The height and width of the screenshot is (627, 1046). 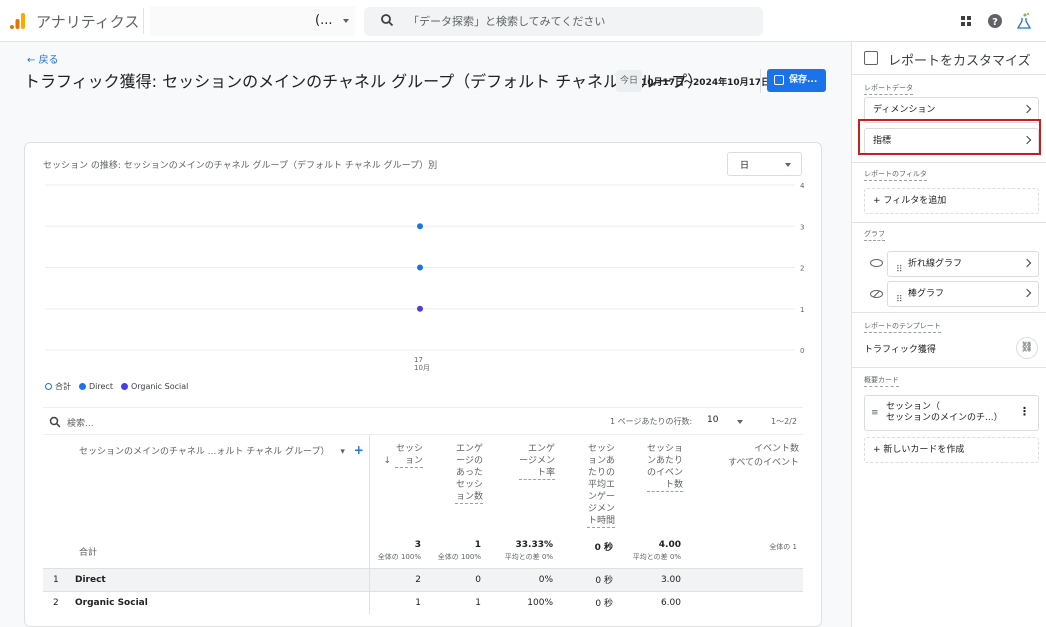 What do you see at coordinates (56, 579) in the screenshot?
I see `row-index: 1` at bounding box center [56, 579].